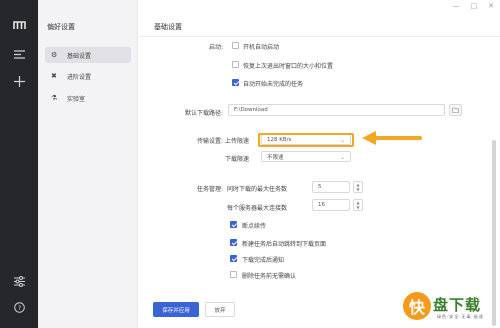 The height and width of the screenshot is (328, 500). Describe the element at coordinates (306, 140) in the screenshot. I see `highlight-box` at that location.